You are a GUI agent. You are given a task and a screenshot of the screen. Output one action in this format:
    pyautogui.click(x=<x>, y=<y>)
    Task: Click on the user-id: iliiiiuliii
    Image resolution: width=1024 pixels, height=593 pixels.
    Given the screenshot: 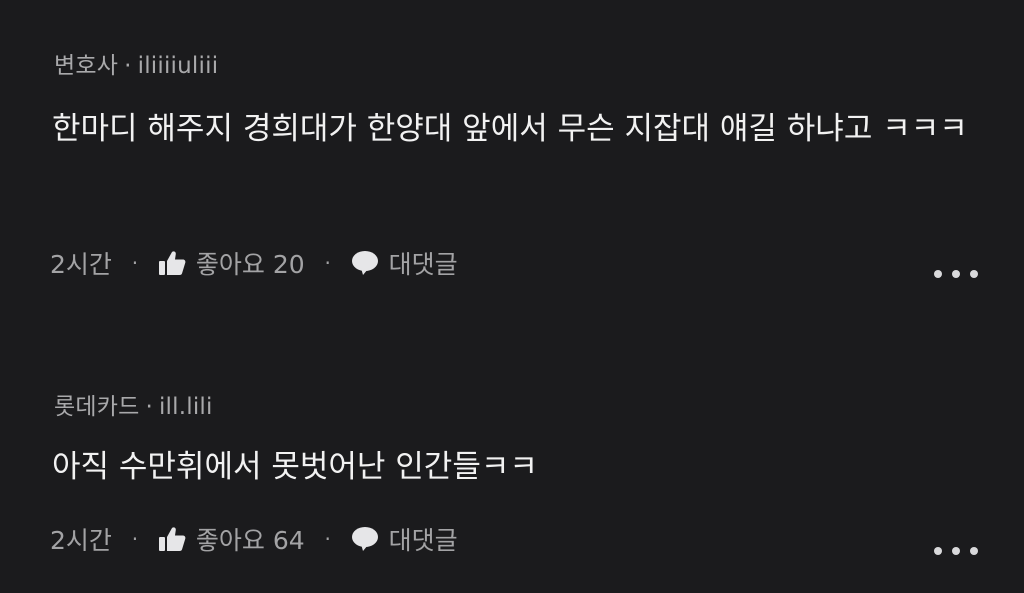 What is the action you would take?
    pyautogui.click(x=178, y=66)
    